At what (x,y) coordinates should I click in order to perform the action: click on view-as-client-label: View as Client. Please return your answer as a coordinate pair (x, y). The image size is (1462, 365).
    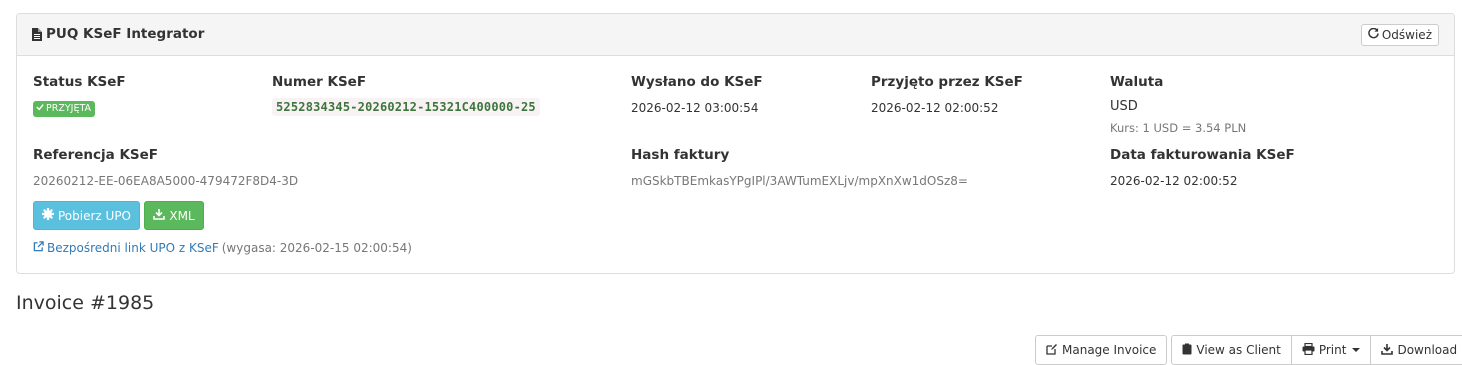
    Looking at the image, I should click on (1238, 350).